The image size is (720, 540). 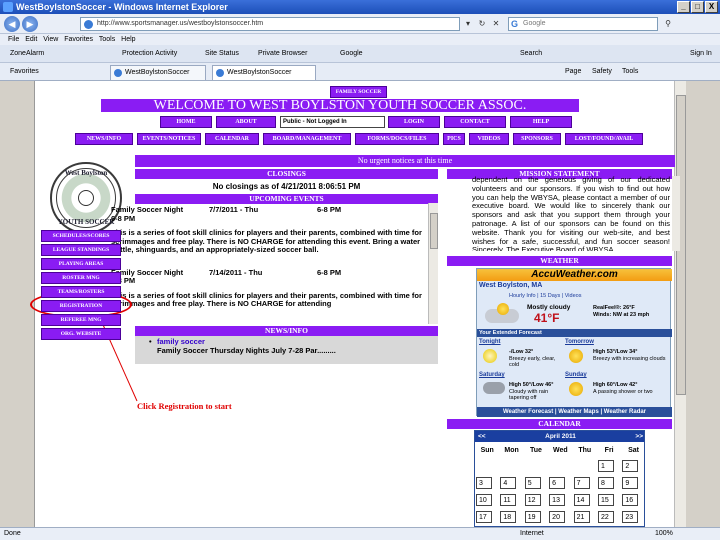 I want to click on side-roster-mng: ROSTER MNG, so click(x=81, y=278).